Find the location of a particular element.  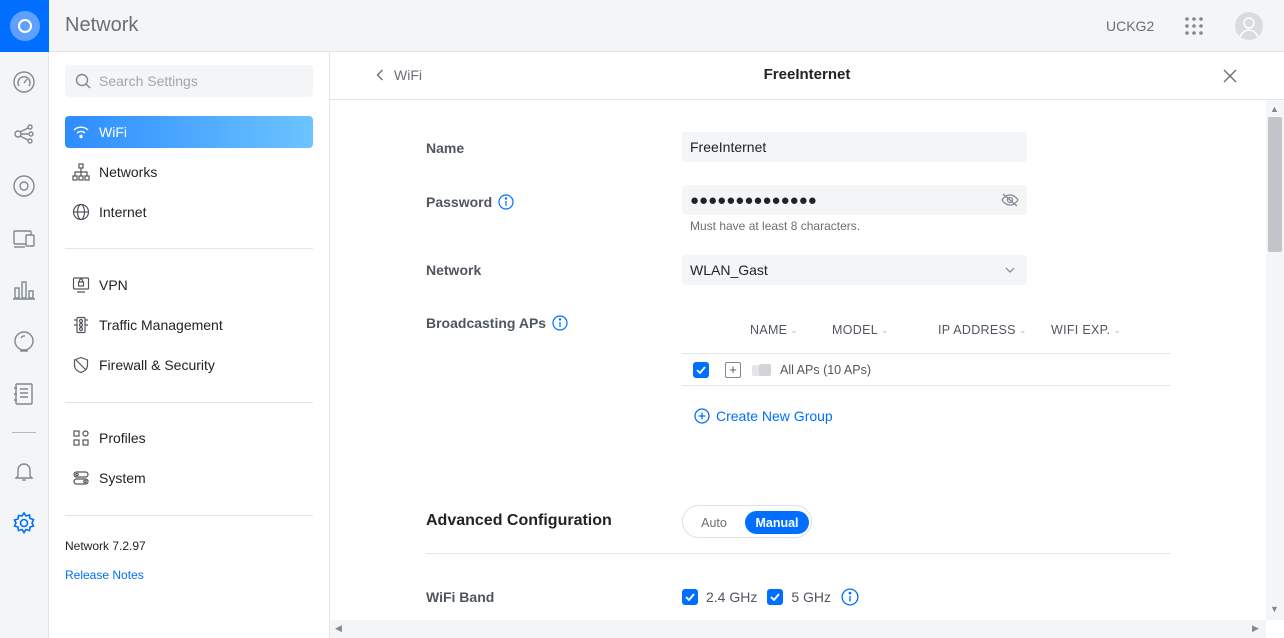

name-input is located at coordinates (854, 147).